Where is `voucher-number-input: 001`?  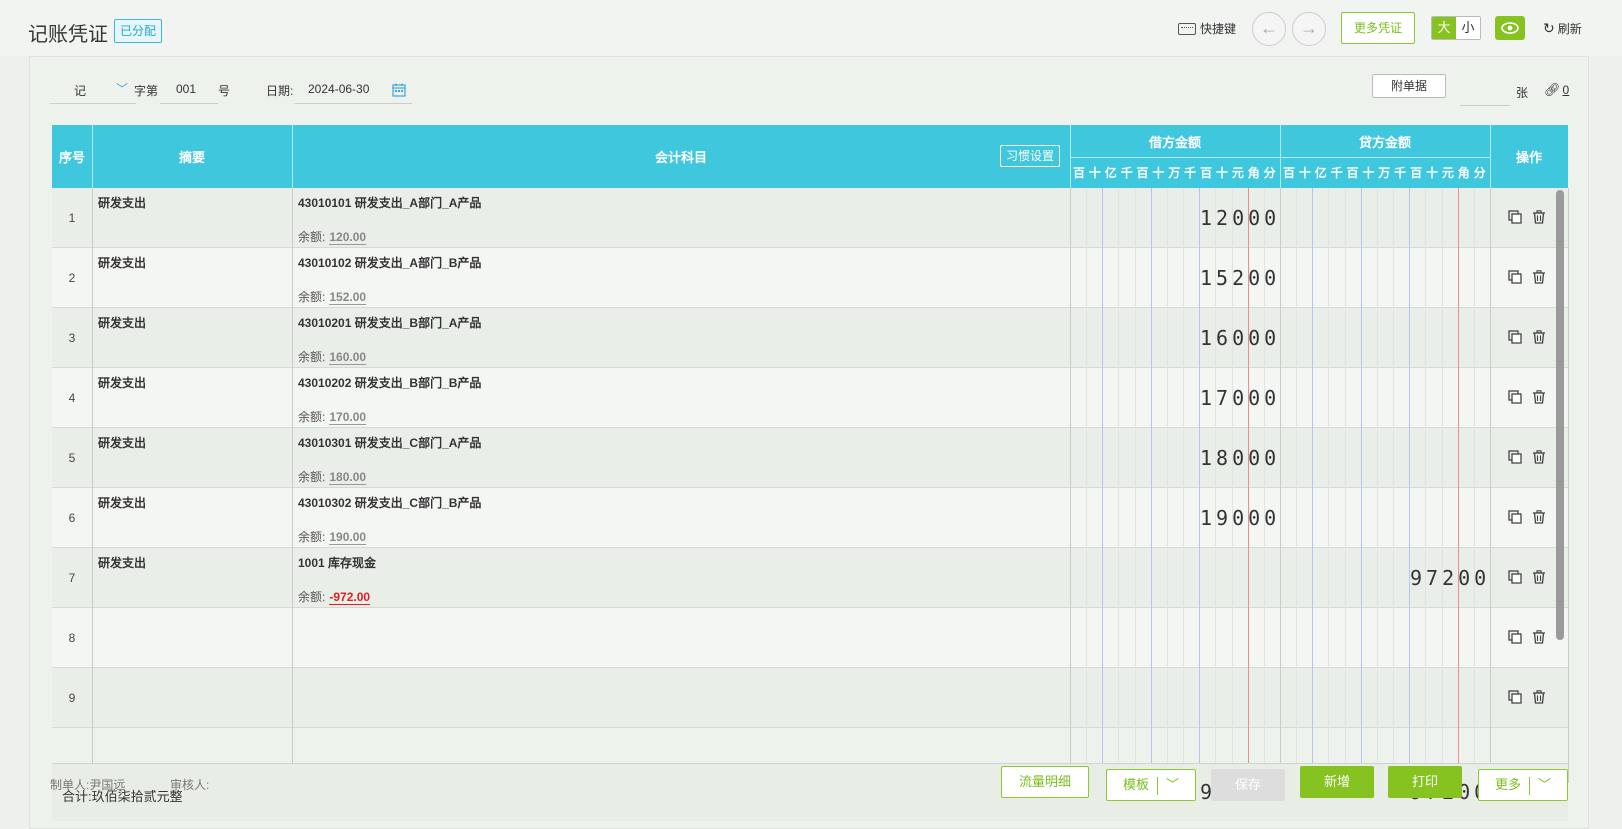
voucher-number-input: 001 is located at coordinates (189, 92).